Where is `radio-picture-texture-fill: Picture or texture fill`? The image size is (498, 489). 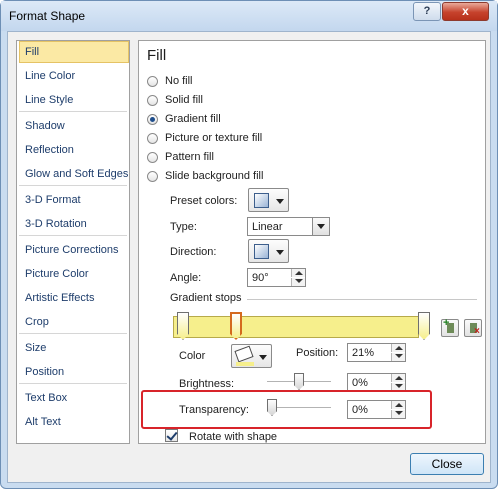
radio-picture-texture-fill: Picture or texture fill is located at coordinates (247, 139).